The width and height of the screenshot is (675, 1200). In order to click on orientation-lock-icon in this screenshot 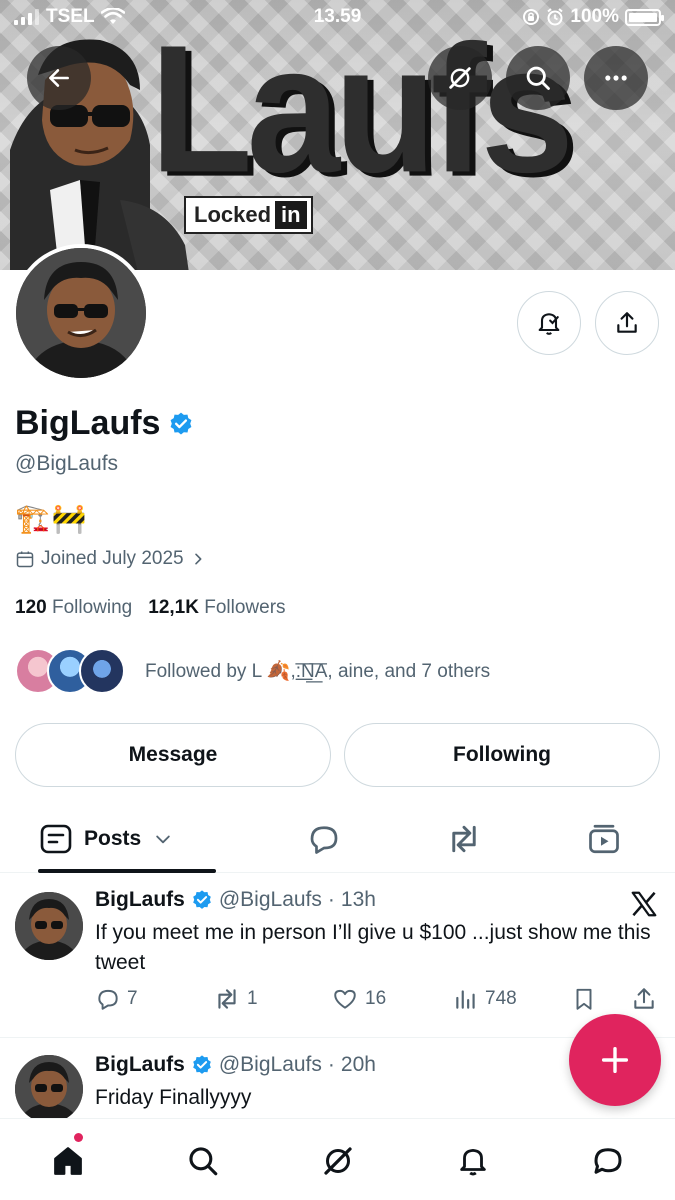, I will do `click(531, 17)`.